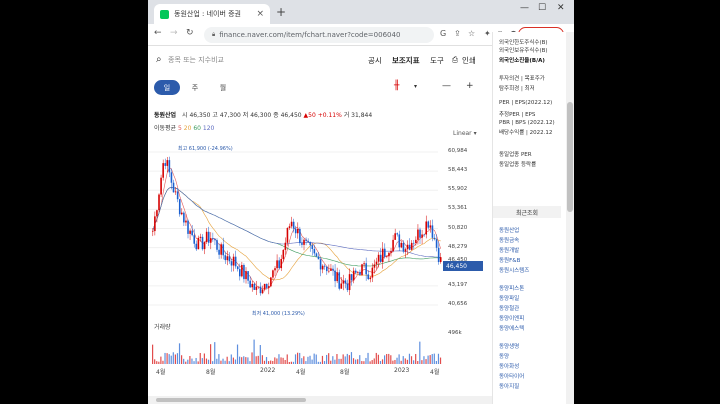 This screenshot has height=404, width=720. I want to click on recent-stock-link: 동양파일, so click(509, 298).